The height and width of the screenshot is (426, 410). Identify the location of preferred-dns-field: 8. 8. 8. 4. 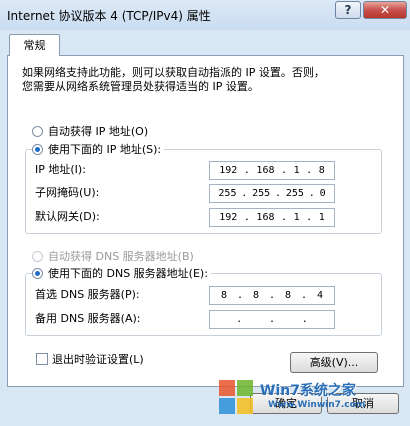
(272, 295).